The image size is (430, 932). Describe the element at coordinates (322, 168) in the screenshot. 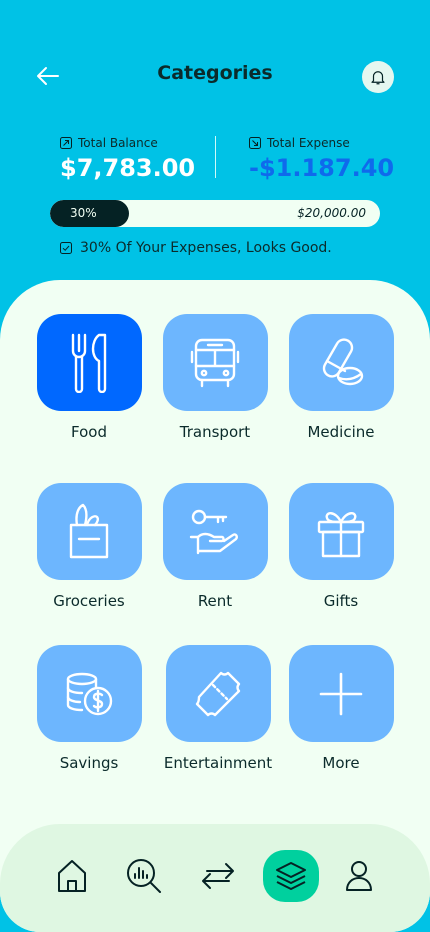

I see `total-expense-value: -$1.187.40` at that location.